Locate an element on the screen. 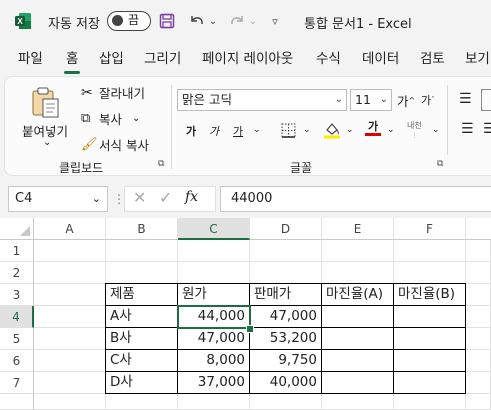 The image size is (491, 410). redo-icon is located at coordinates (237, 21).